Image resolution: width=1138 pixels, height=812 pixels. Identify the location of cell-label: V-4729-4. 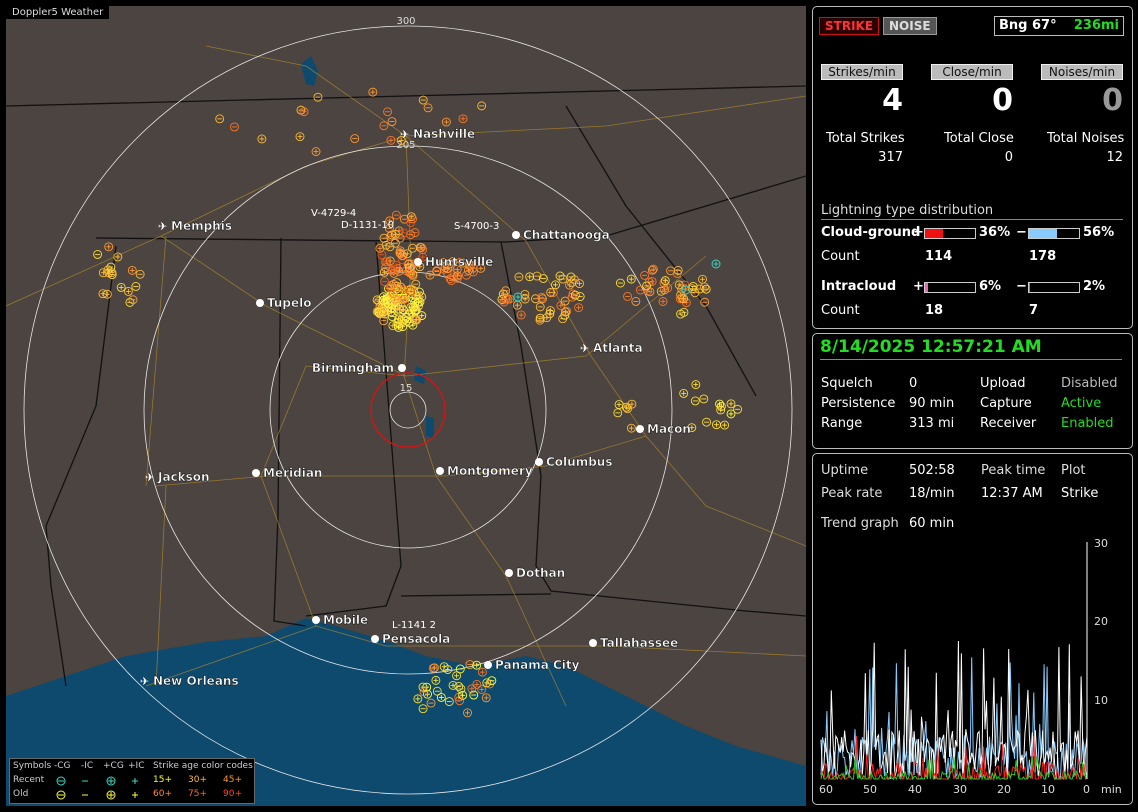
(333, 213).